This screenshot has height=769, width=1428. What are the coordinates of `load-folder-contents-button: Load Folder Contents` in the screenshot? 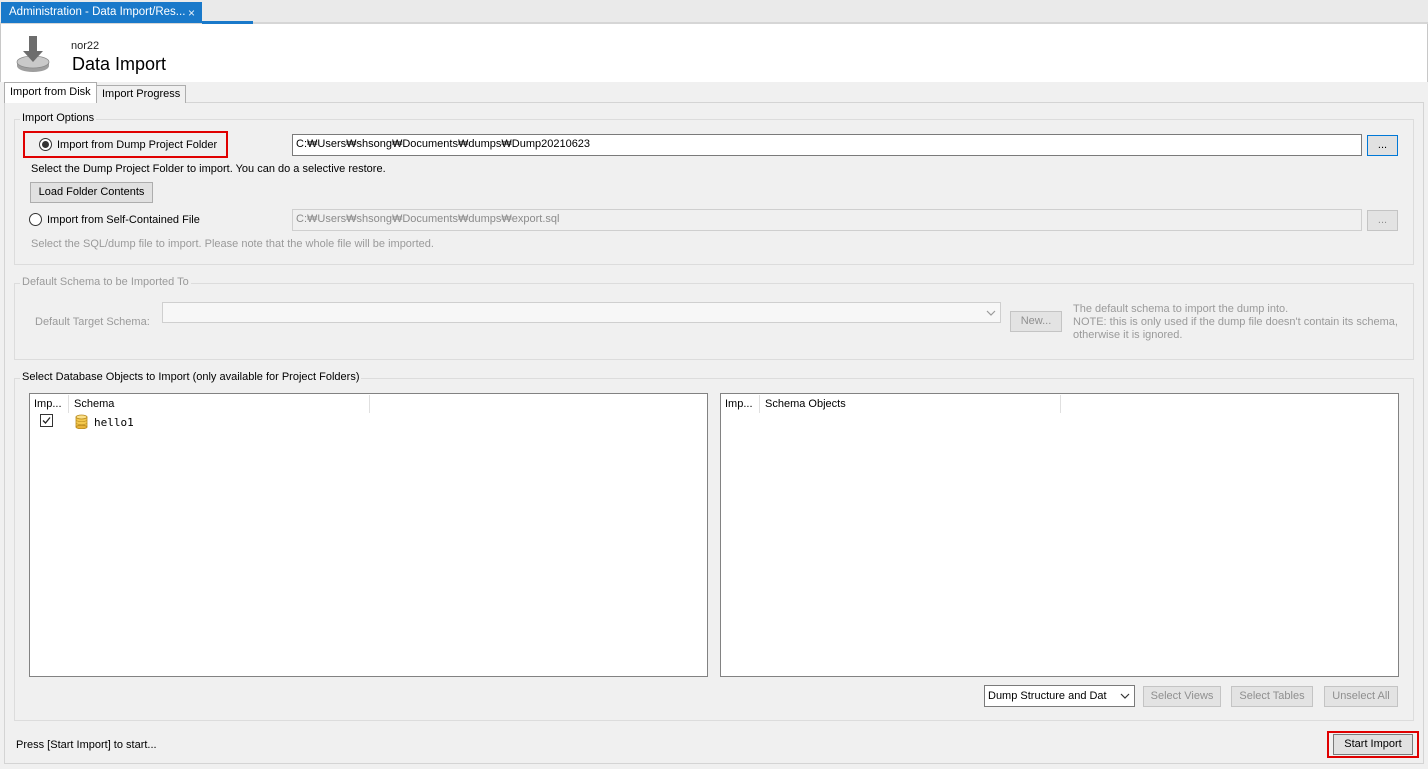 It's located at (91, 192).